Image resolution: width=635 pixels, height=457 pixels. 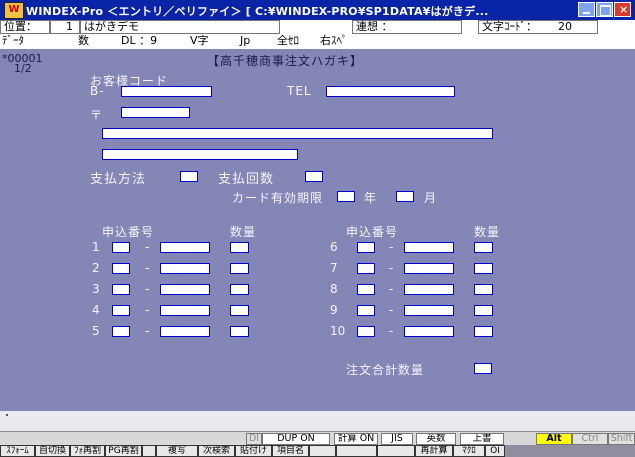 I want to click on message-bar, so click(x=317, y=421).